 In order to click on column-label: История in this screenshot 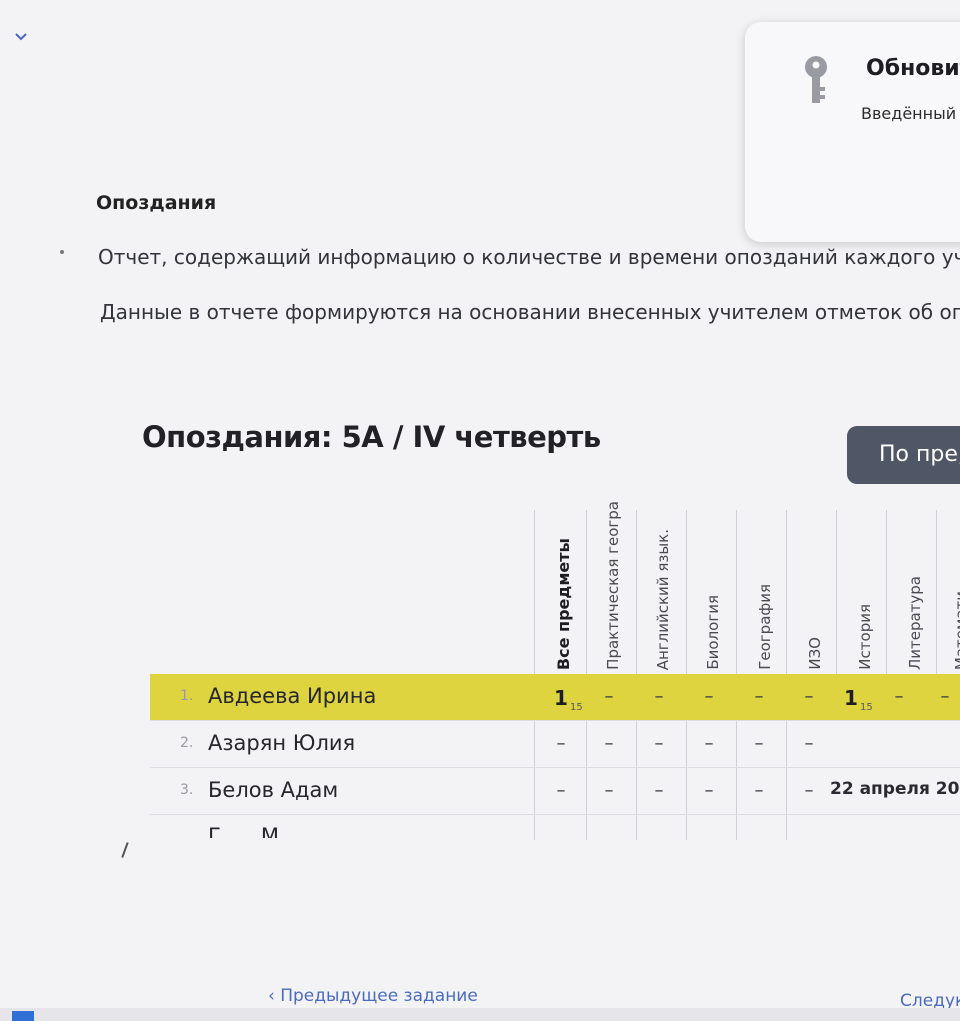, I will do `click(865, 637)`.